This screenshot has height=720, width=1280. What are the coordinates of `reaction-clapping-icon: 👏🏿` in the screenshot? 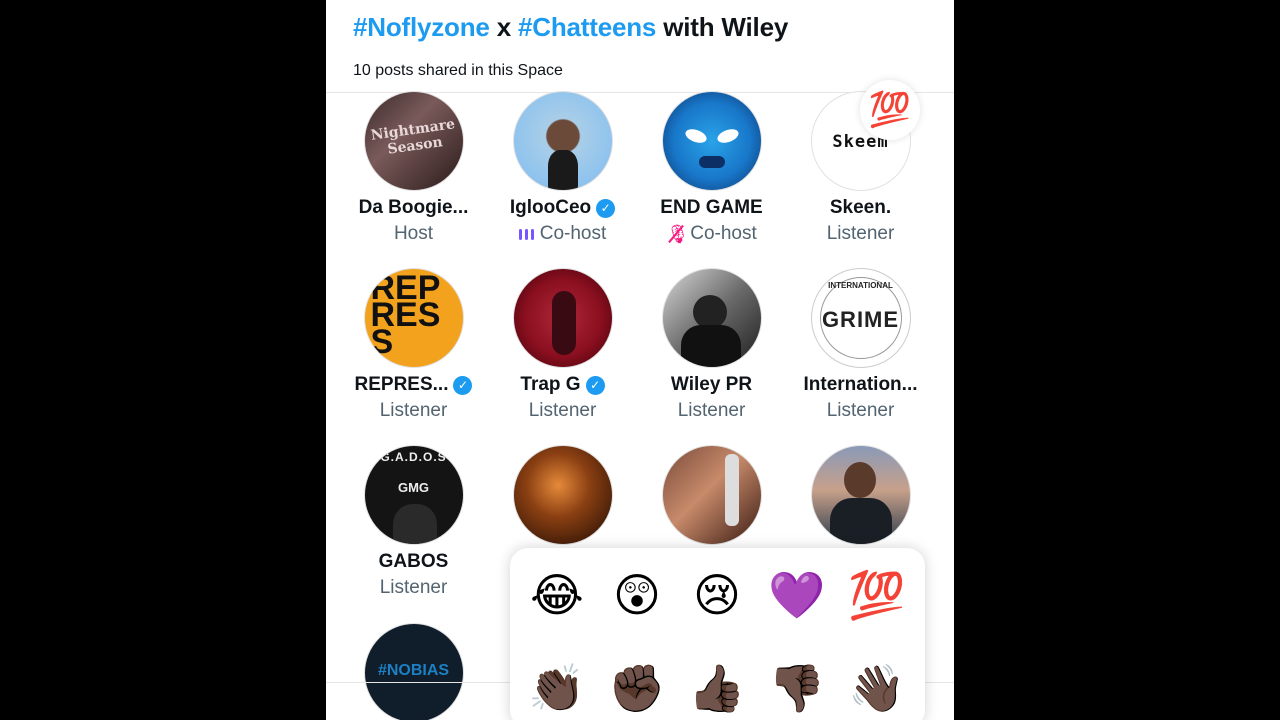 It's located at (557, 688).